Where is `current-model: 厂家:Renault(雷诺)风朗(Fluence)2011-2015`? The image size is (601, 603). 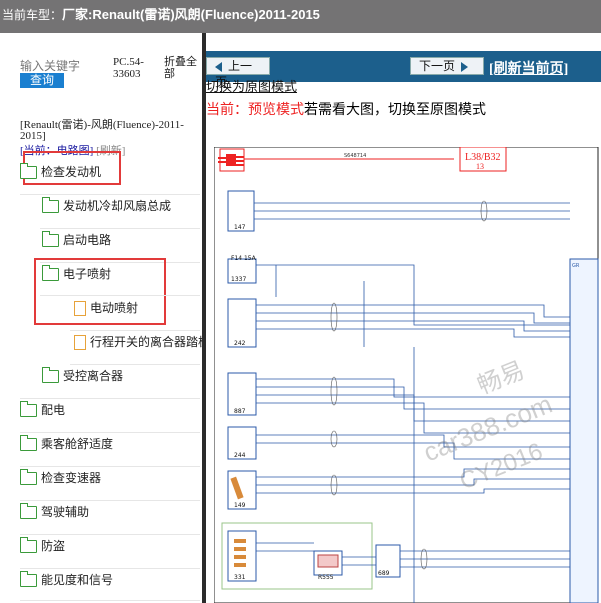
current-model: 厂家:Renault(雷诺)风朗(Fluence)2011-2015 is located at coordinates (191, 14).